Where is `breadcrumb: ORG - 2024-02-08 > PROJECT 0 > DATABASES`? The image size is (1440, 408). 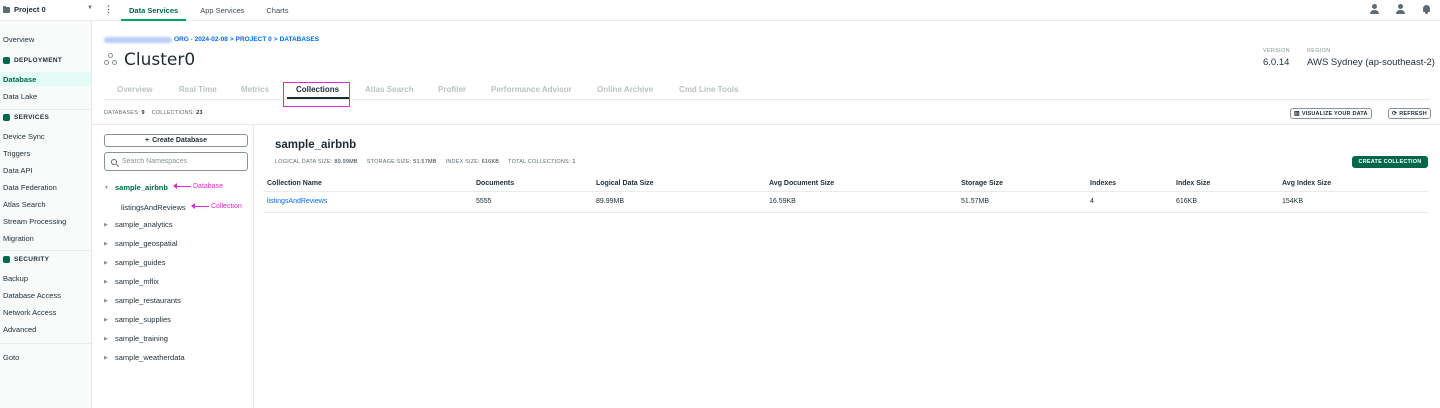 breadcrumb: ORG - 2024-02-08 > PROJECT 0 > DATABASES is located at coordinates (211, 39).